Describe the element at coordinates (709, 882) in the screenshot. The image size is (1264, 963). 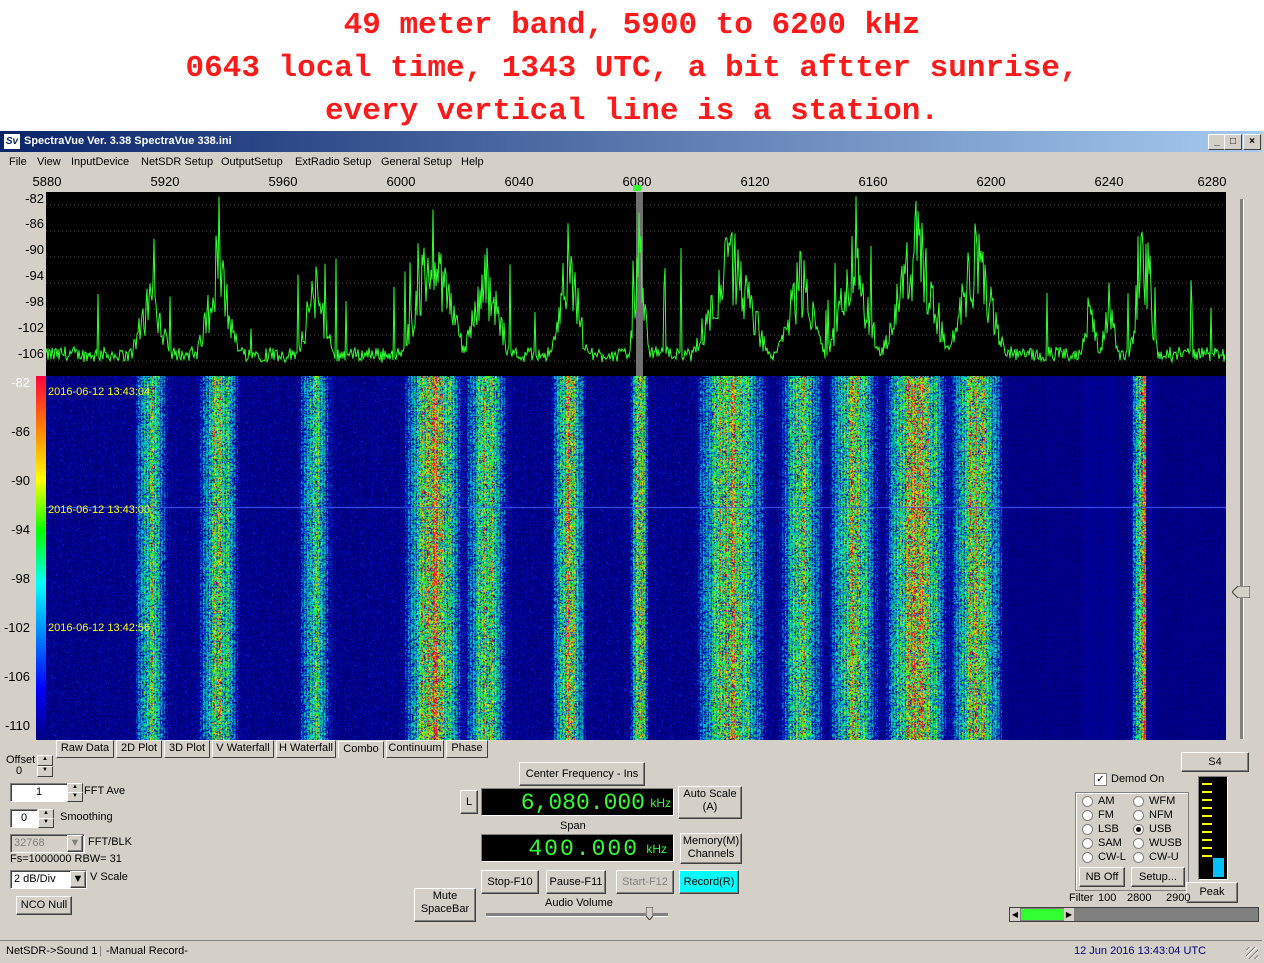
I see `record-button: Record(R)` at that location.